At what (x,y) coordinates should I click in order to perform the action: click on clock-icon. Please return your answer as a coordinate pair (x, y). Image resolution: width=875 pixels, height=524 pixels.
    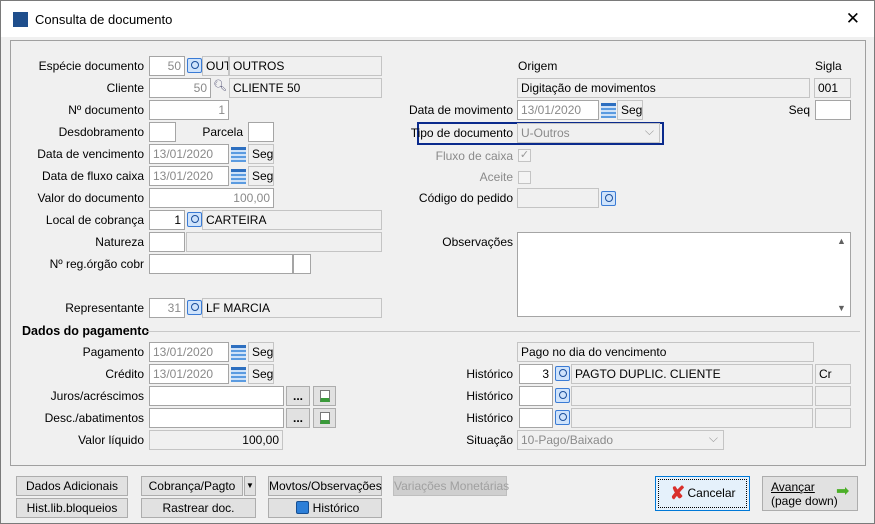
    Looking at the image, I should click on (302, 507).